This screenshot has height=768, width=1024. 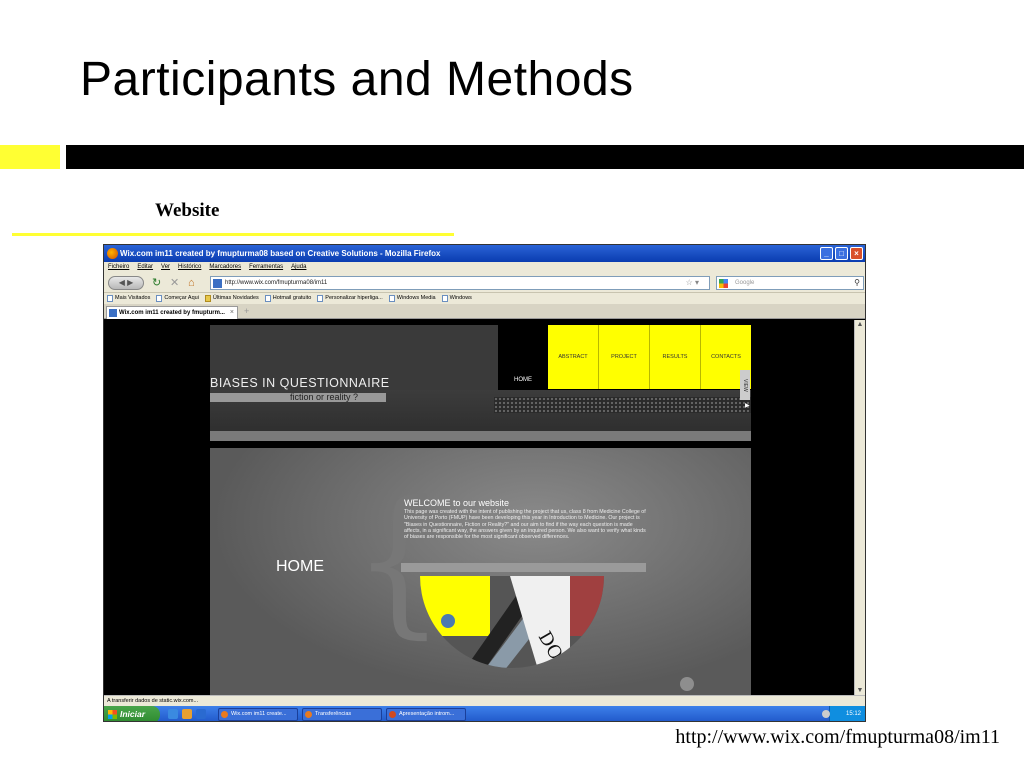 What do you see at coordinates (456, 298) in the screenshot?
I see `bookmark-item: Windows` at bounding box center [456, 298].